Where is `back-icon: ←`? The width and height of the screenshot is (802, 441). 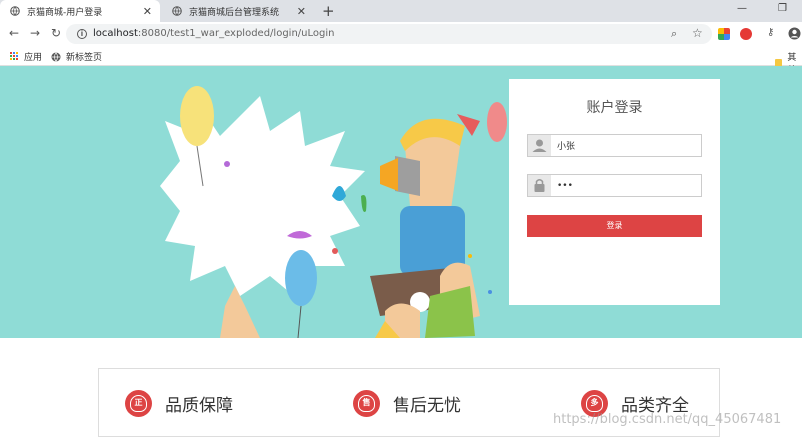 back-icon: ← is located at coordinates (14, 33).